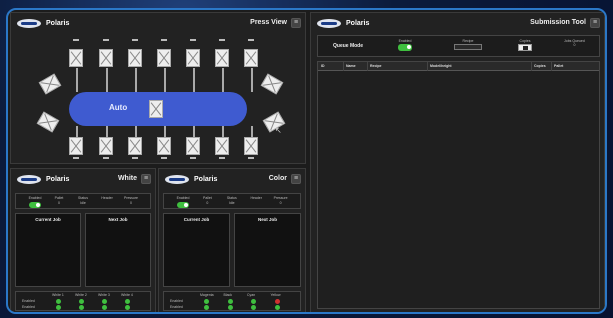 The image size is (613, 318). Describe the element at coordinates (525, 47) in the screenshot. I see `copies-input` at that location.